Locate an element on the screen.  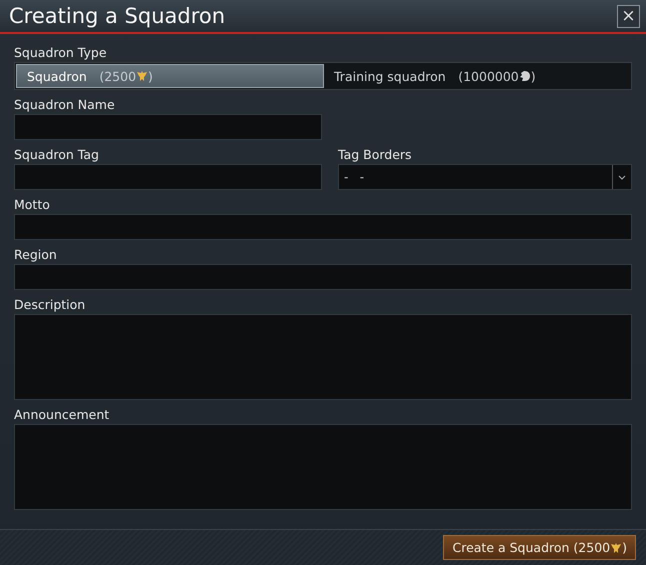
field-label: Squadron Name is located at coordinates (65, 105).